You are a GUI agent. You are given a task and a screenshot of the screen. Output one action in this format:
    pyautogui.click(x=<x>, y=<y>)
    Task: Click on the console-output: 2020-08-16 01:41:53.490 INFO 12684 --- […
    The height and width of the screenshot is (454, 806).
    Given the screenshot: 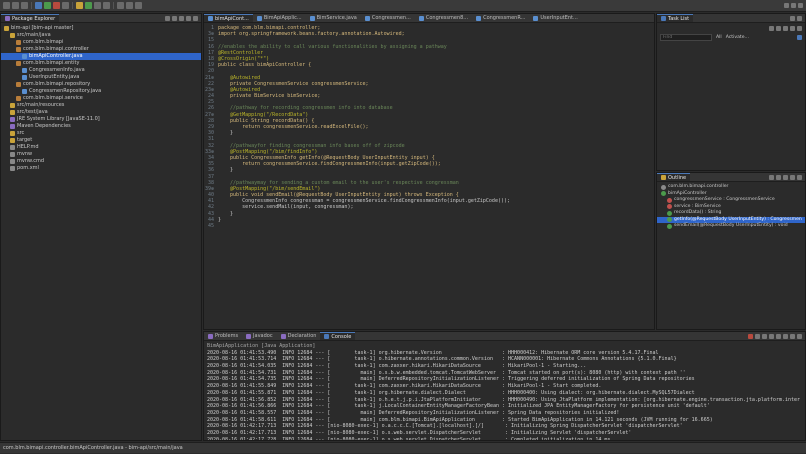 What is the action you would take?
    pyautogui.click(x=504, y=395)
    